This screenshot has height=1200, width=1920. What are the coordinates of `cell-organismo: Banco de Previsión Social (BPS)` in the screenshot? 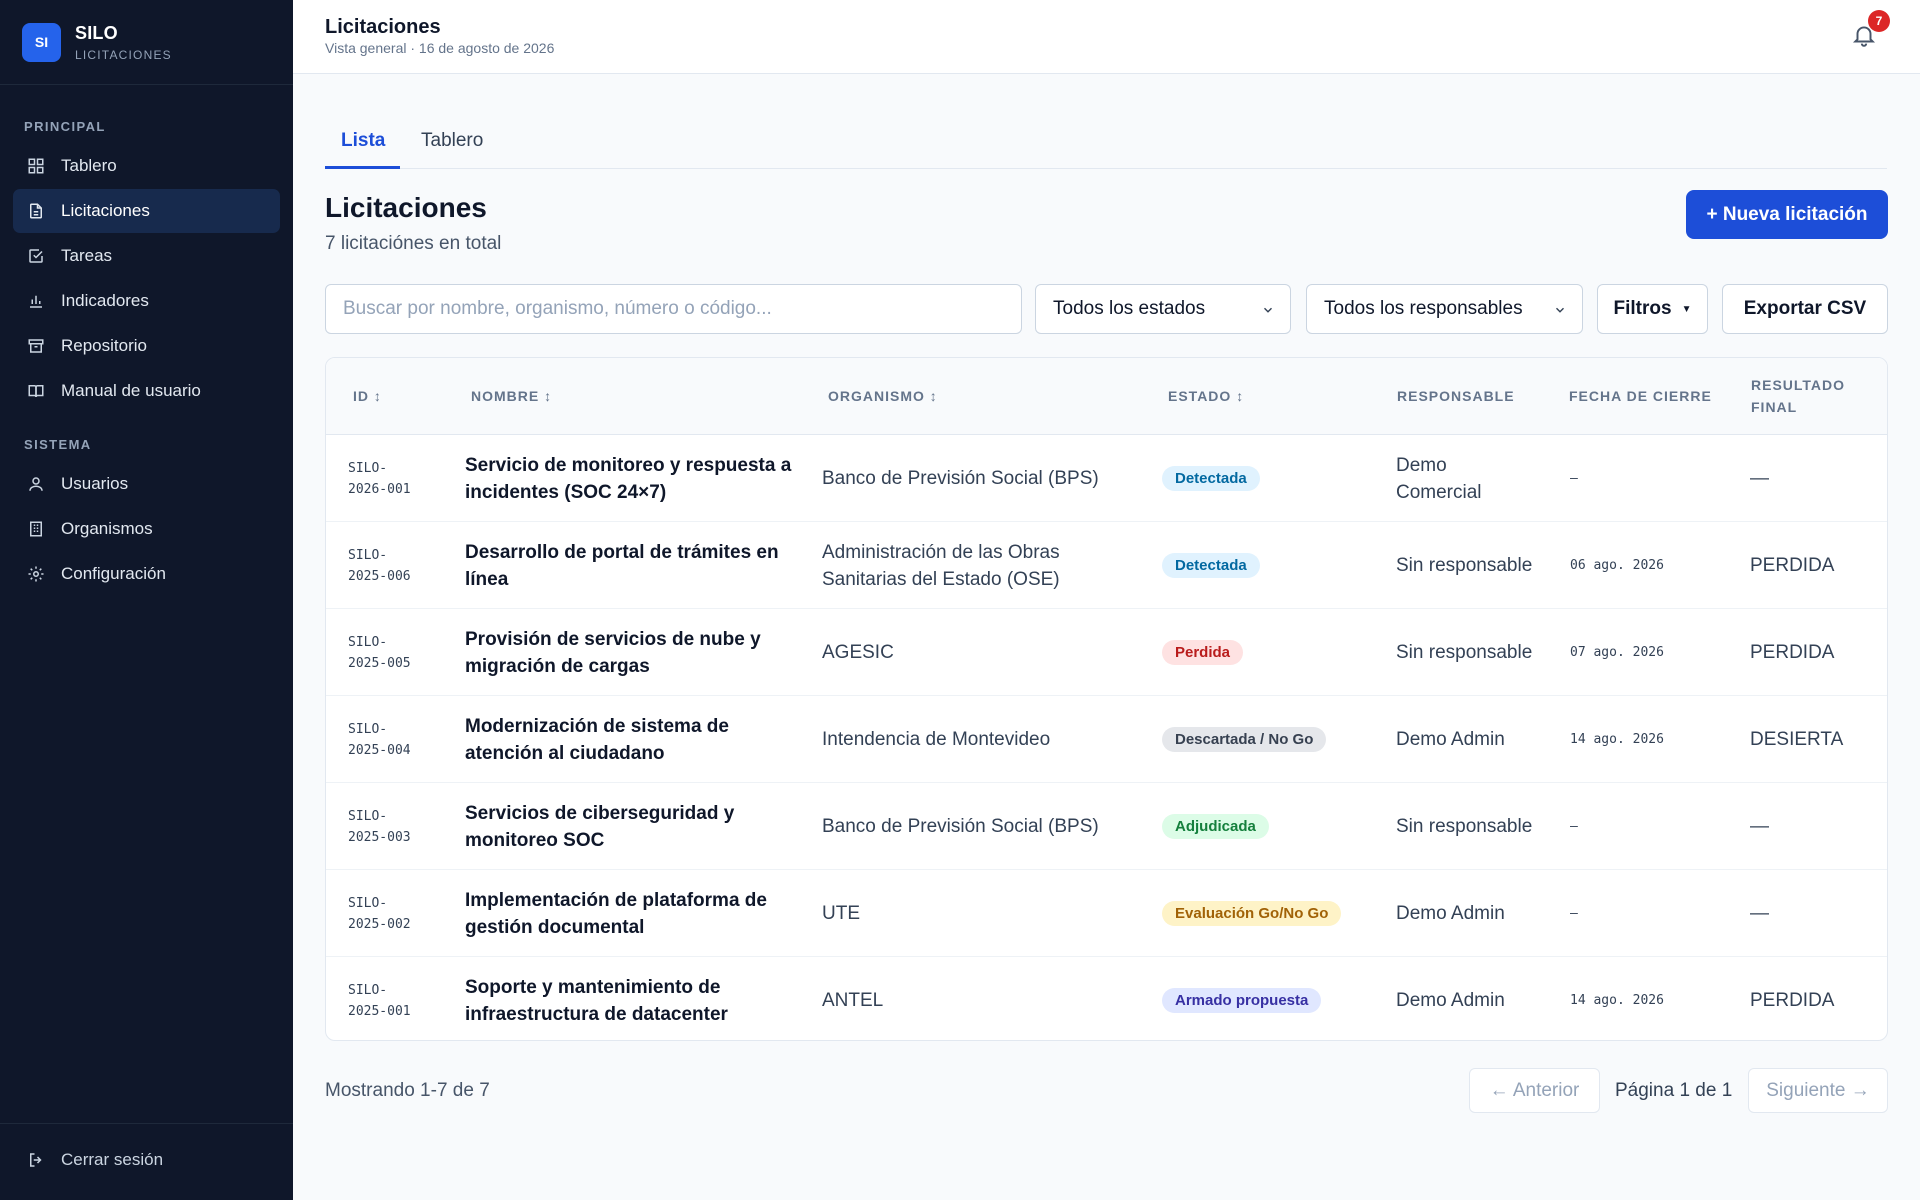 It's located at (982, 478).